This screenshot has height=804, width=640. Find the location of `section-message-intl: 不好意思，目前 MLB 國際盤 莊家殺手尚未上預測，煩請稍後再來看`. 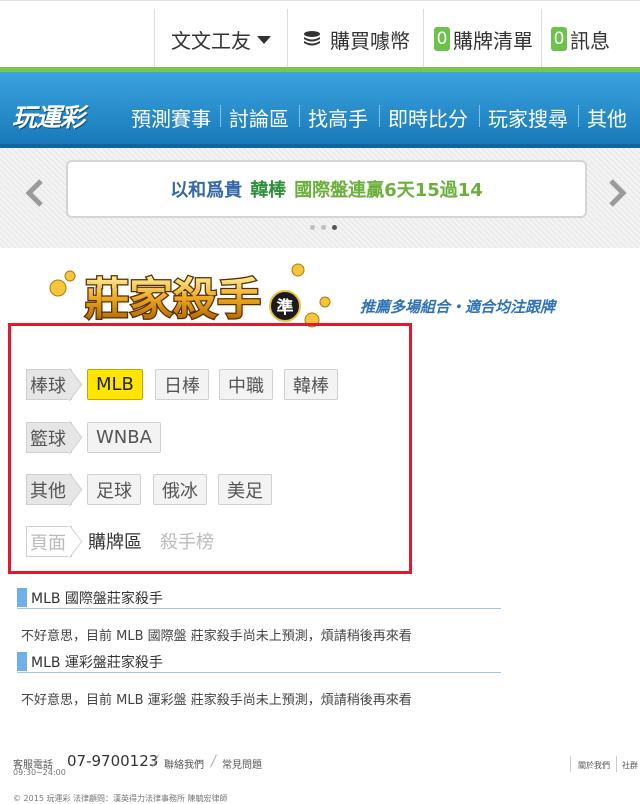

section-message-intl: 不好意思，目前 MLB 國際盤 莊家殺手尚未上預測，煩請稍後再來看 is located at coordinates (216, 636).